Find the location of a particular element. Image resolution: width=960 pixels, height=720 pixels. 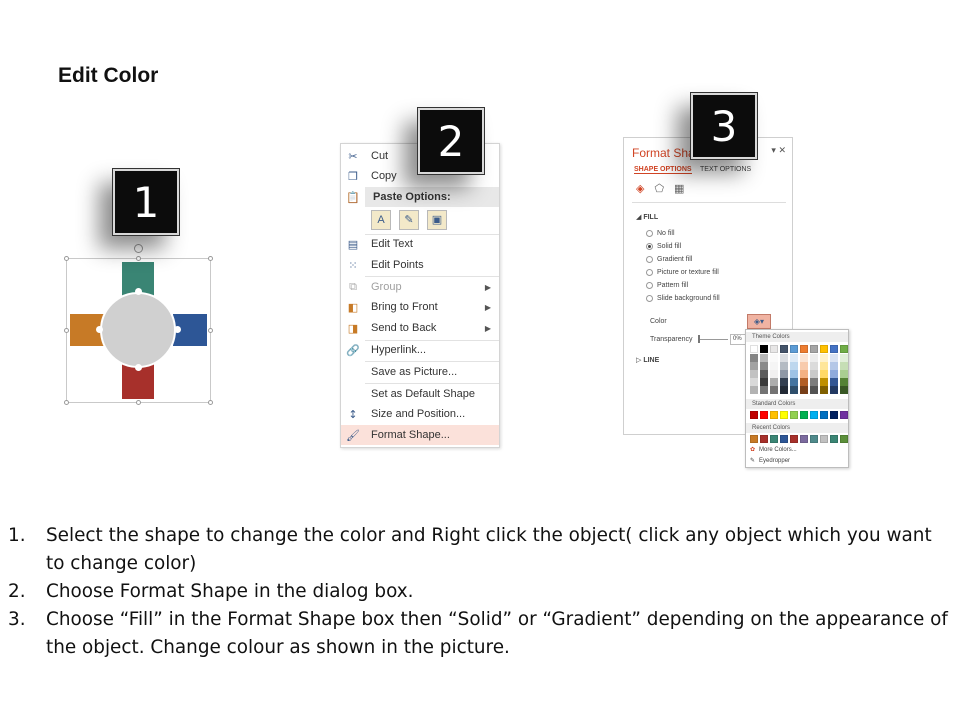

fill-color-dropdown: ◈▾ is located at coordinates (759, 321).